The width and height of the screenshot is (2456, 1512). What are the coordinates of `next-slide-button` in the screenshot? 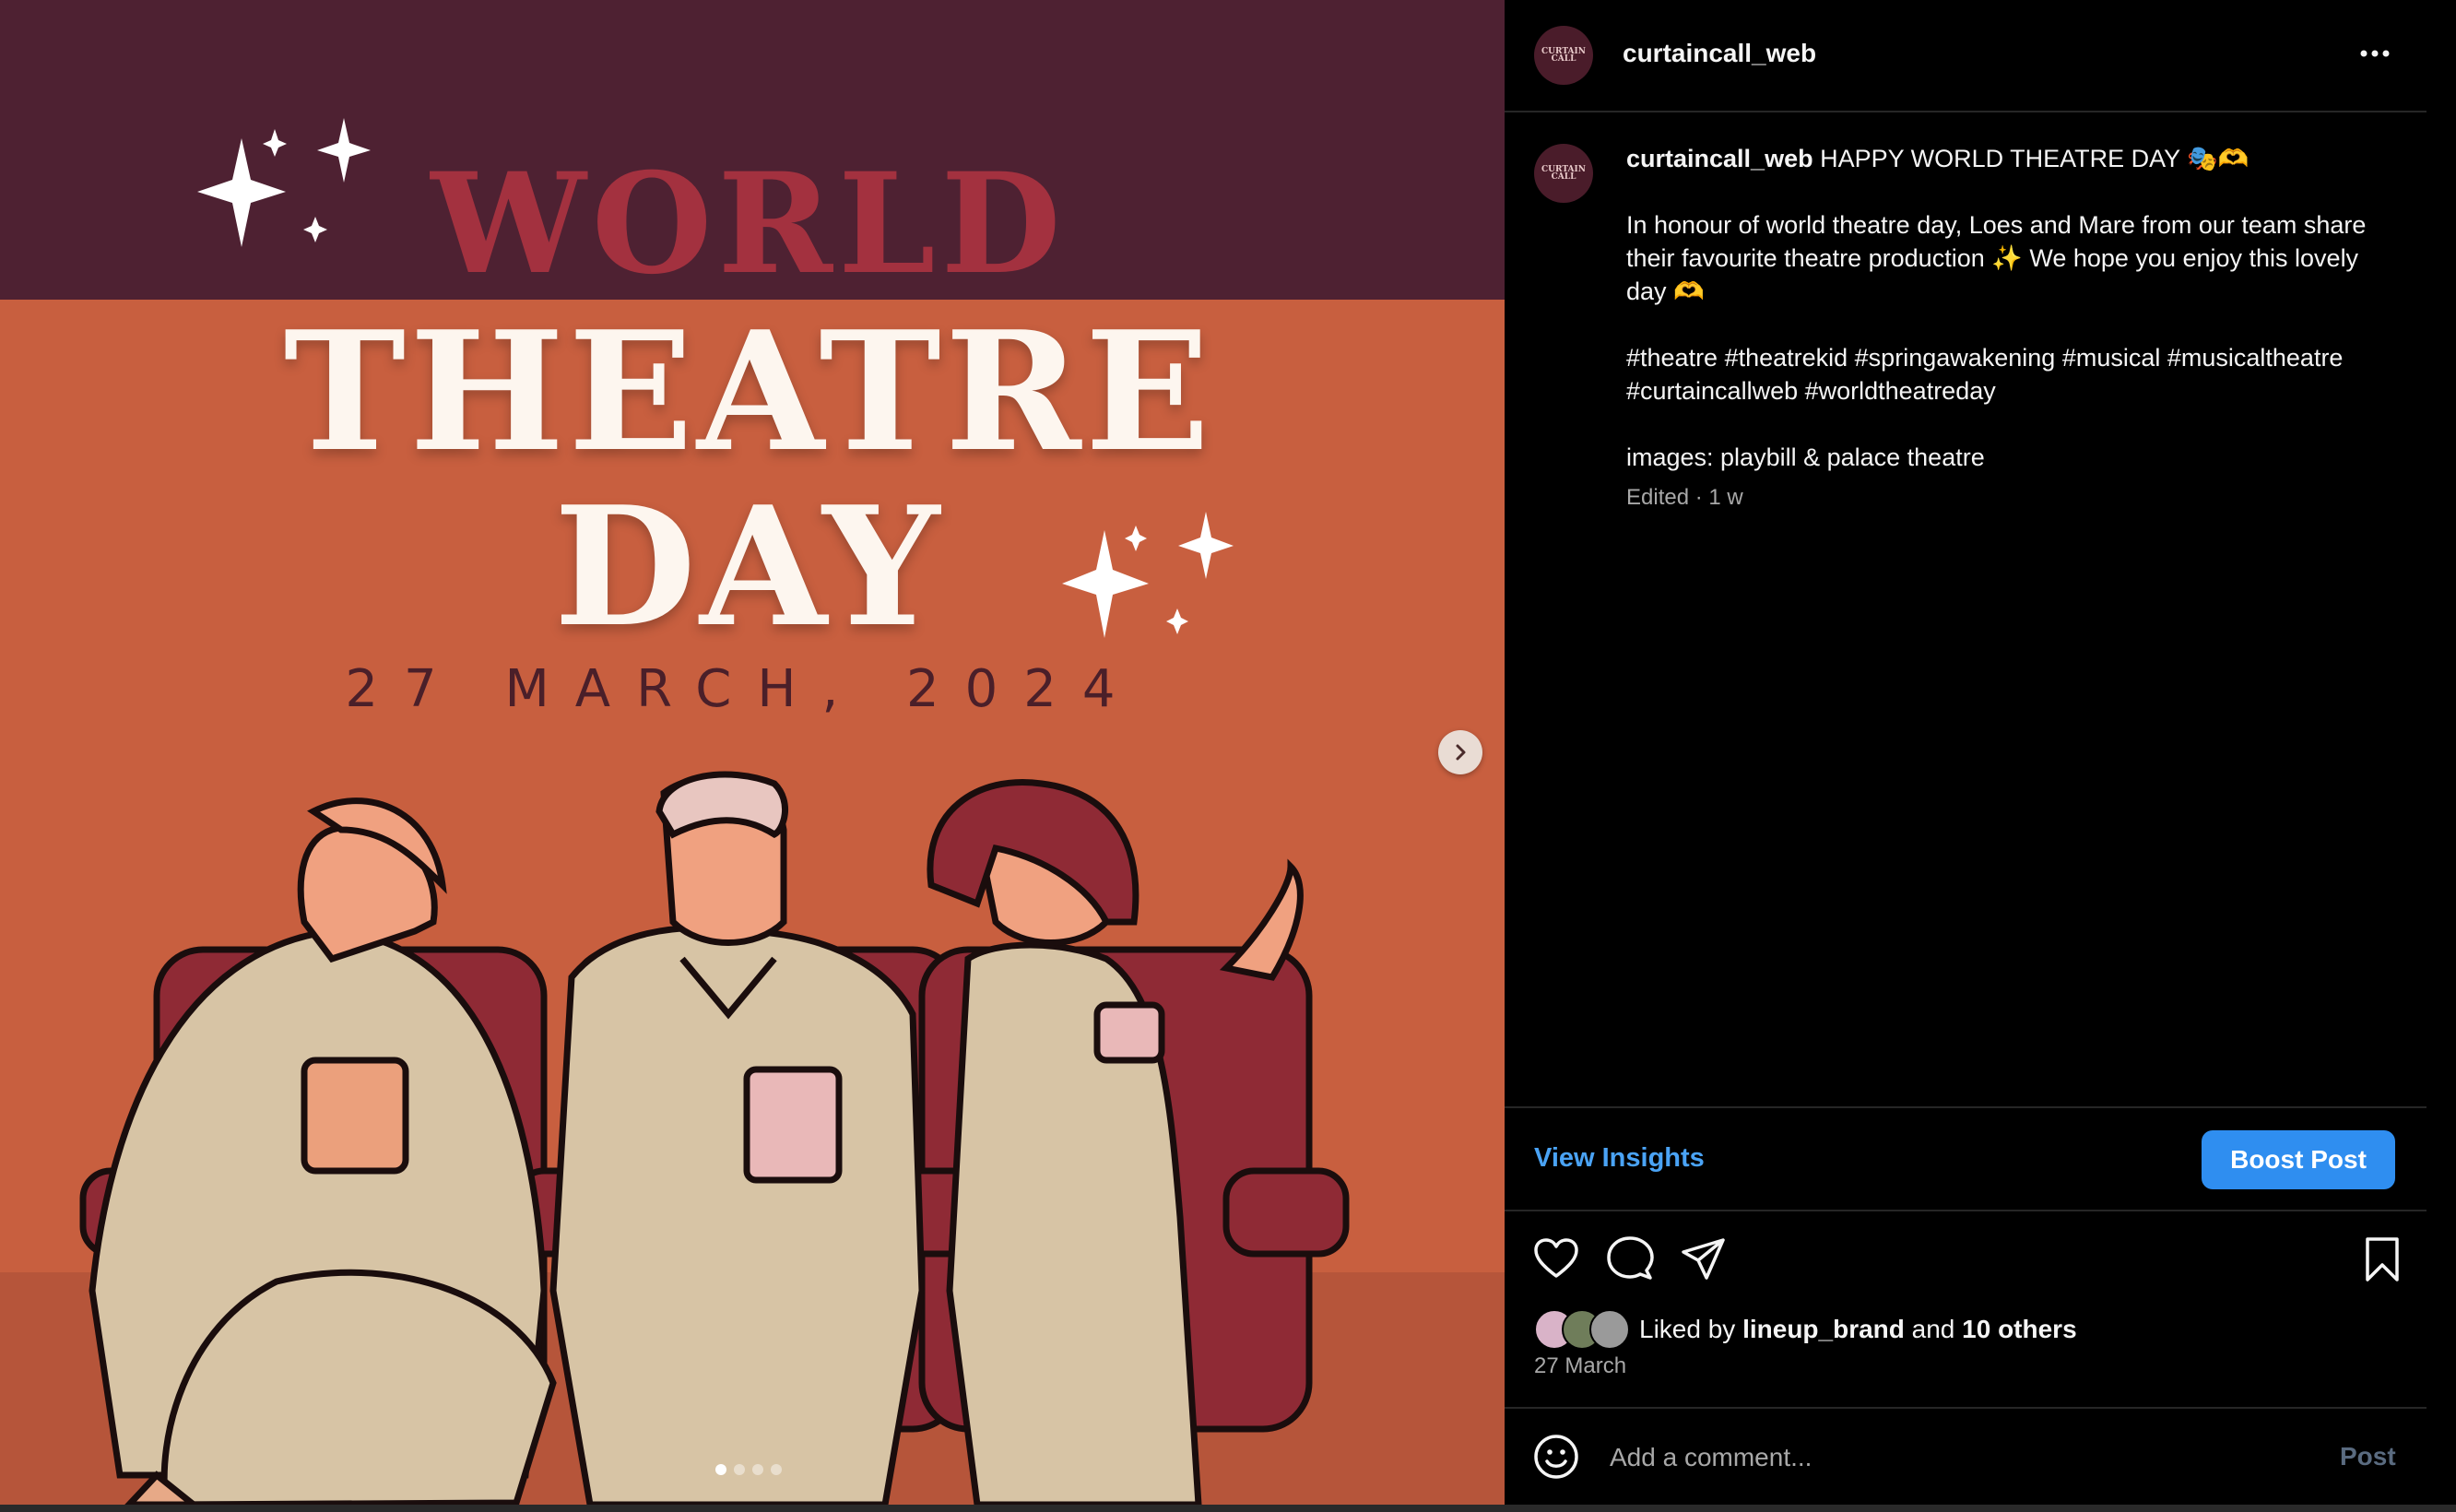 It's located at (1460, 752).